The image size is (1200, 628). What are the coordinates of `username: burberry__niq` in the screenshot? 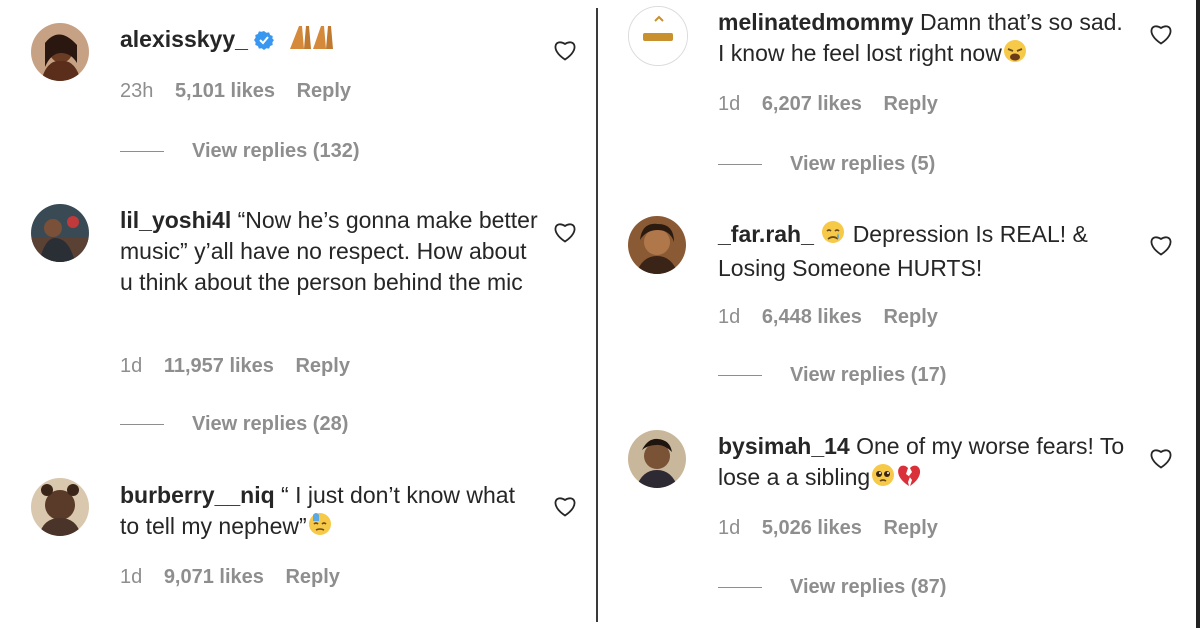 It's located at (197, 495).